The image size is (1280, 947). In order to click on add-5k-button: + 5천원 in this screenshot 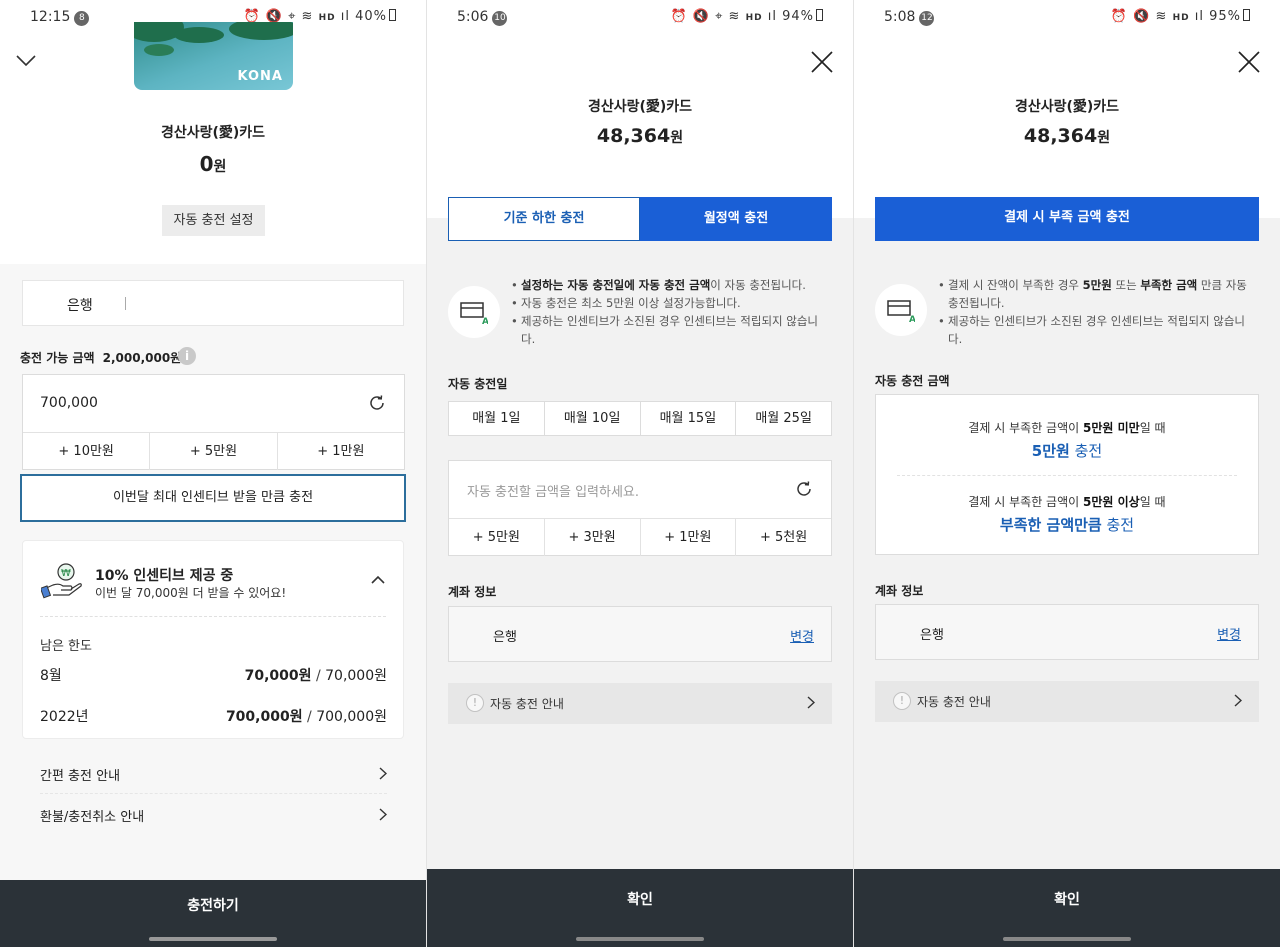, I will do `click(783, 537)`.